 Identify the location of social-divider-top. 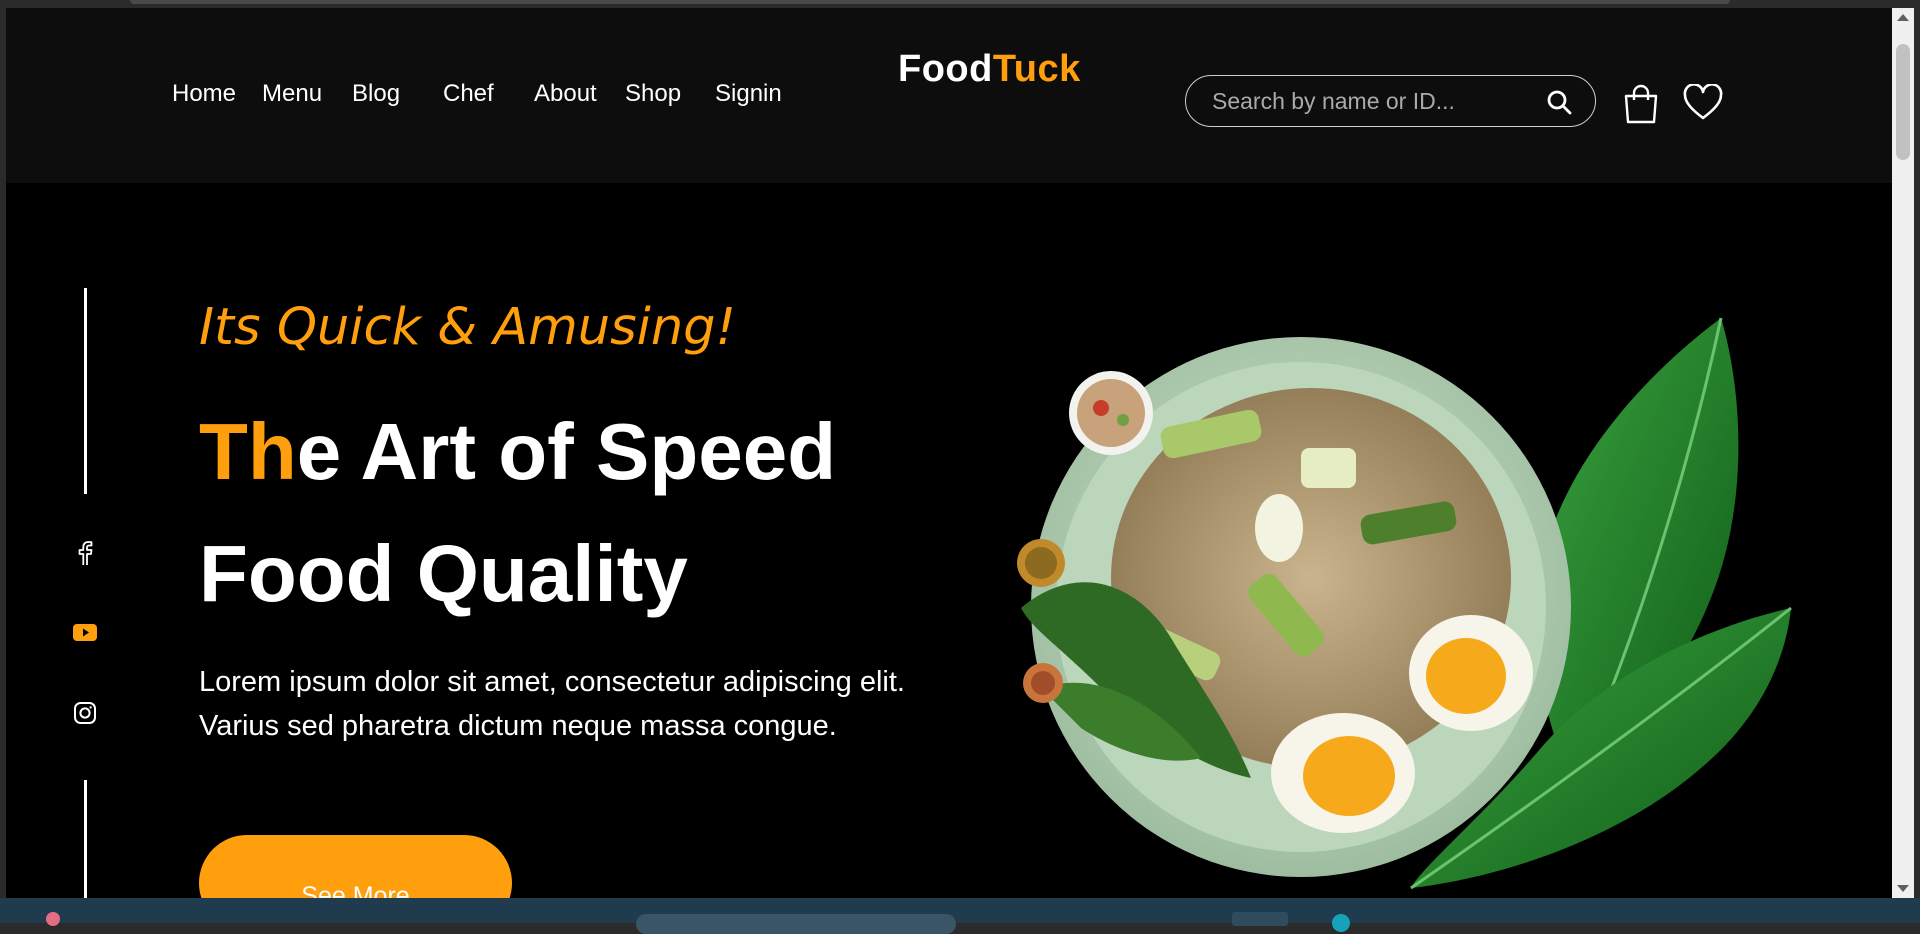
(85, 391).